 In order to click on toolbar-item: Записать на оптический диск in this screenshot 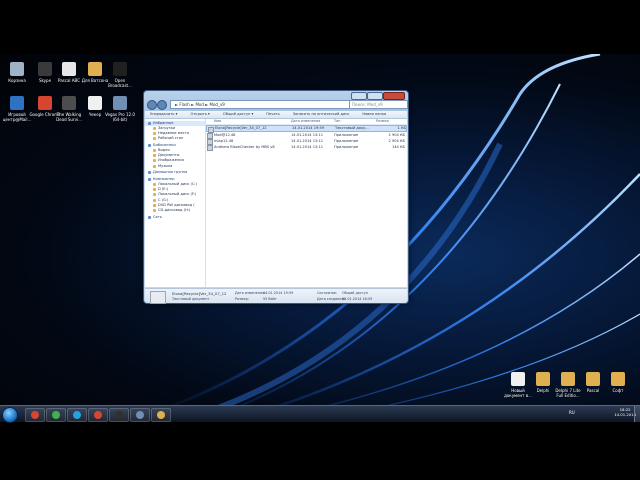, I will do `click(321, 114)`.